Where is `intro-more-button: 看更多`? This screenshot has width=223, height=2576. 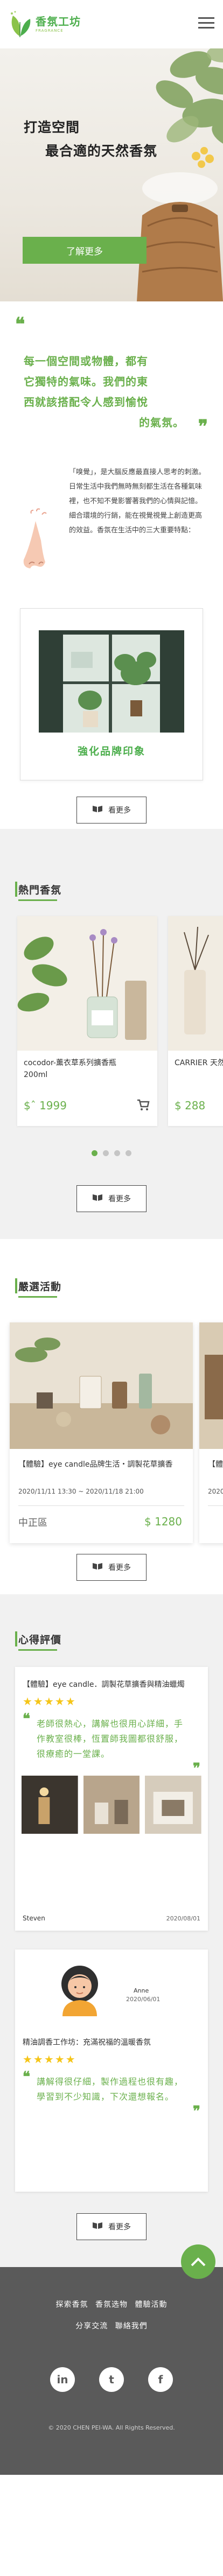 intro-more-button: 看更多 is located at coordinates (111, 811).